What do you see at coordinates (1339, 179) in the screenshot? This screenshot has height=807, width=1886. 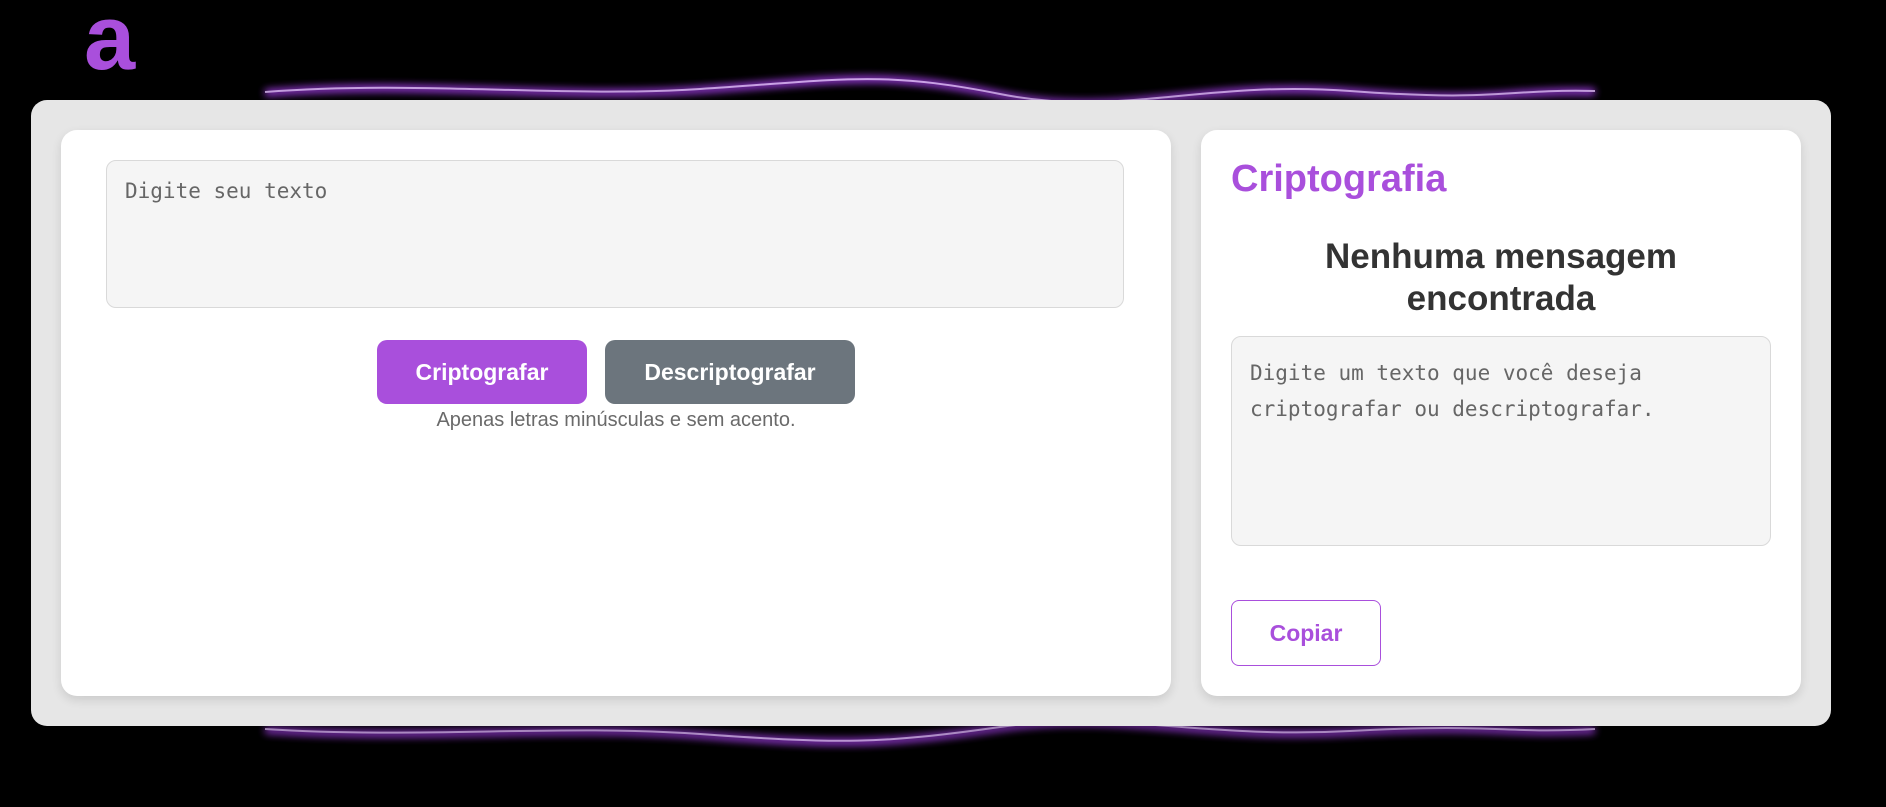 I see `output-title: Criptografia` at bounding box center [1339, 179].